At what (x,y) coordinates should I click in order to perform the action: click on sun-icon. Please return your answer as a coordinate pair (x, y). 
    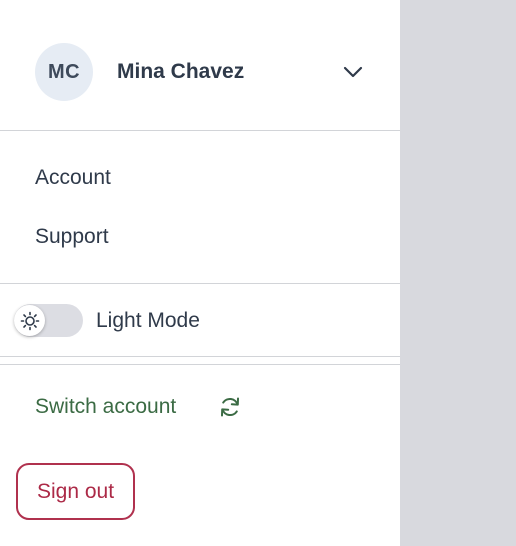
    Looking at the image, I should click on (29, 320).